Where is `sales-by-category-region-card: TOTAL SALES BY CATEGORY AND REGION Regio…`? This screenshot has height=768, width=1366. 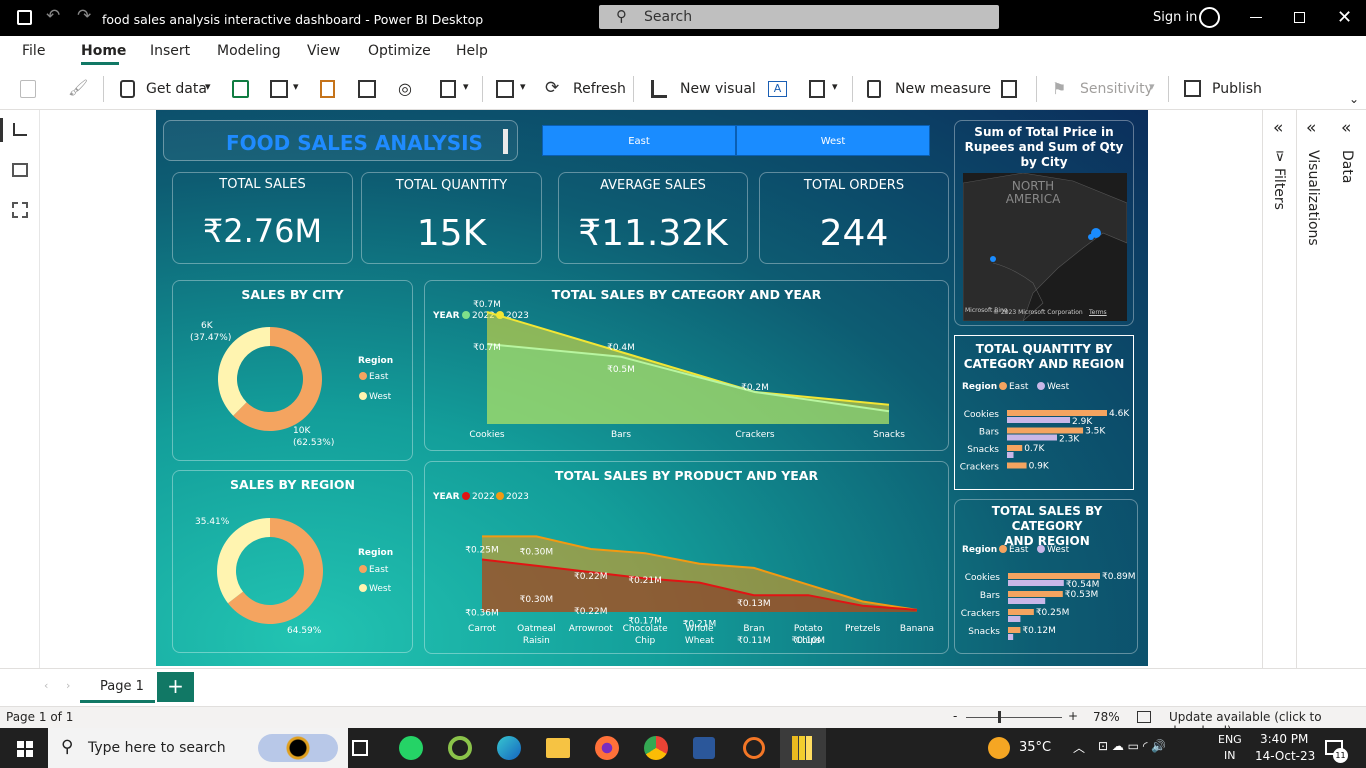
sales-by-category-region-card: TOTAL SALES BY CATEGORY AND REGION Regio… is located at coordinates (1046, 576).